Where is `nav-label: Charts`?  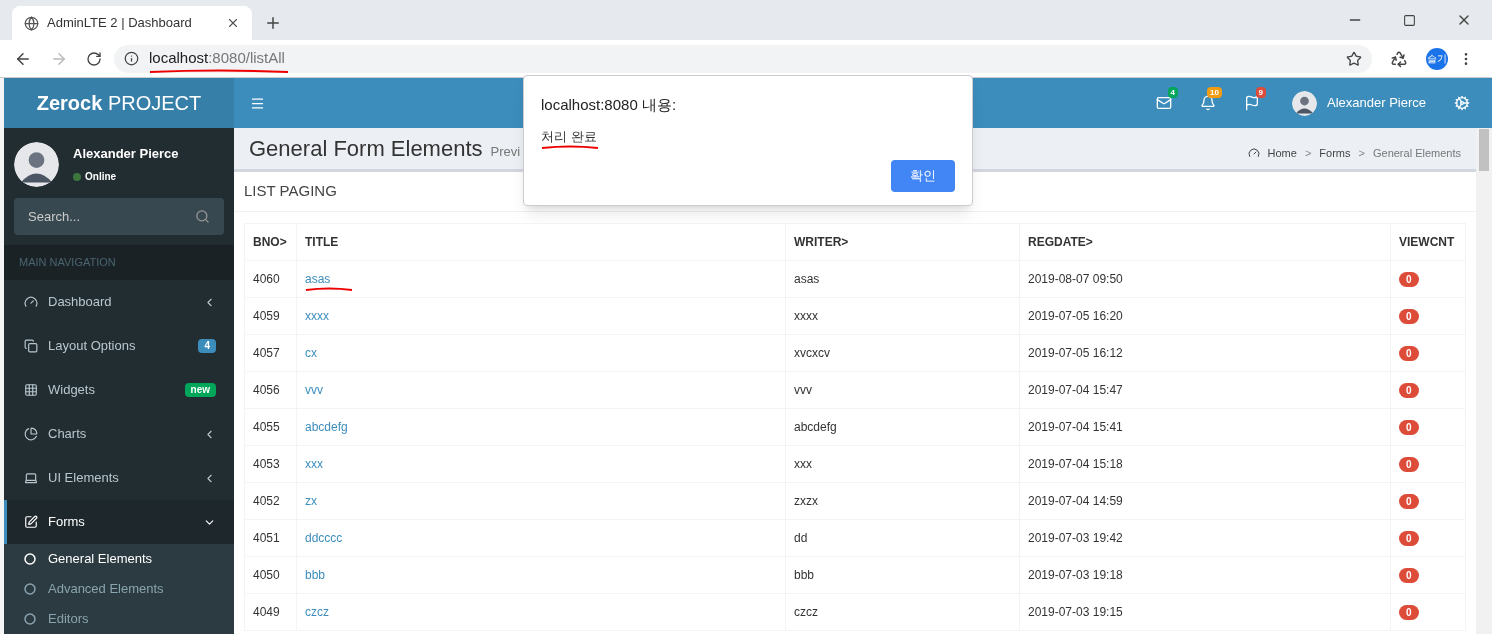
nav-label: Charts is located at coordinates (68, 434).